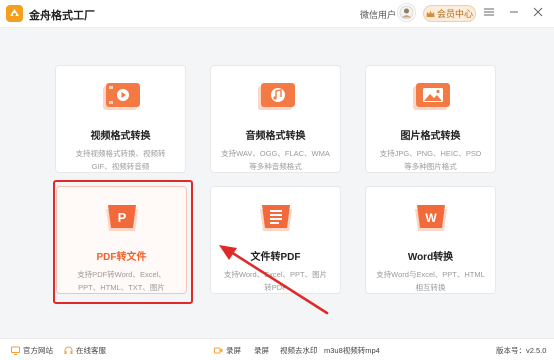  What do you see at coordinates (430, 240) in the screenshot?
I see `card-word-convert: W Word转换 支持Word与Excel、PPT、HTML相互转换` at bounding box center [430, 240].